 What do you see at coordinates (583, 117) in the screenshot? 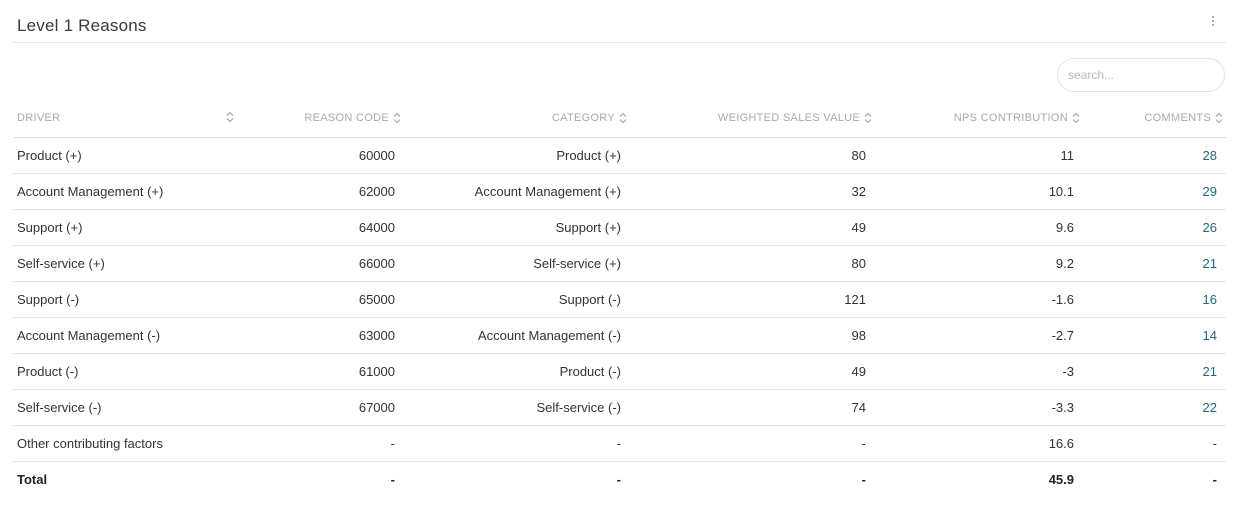
I see `column-label: CATEGORY` at bounding box center [583, 117].